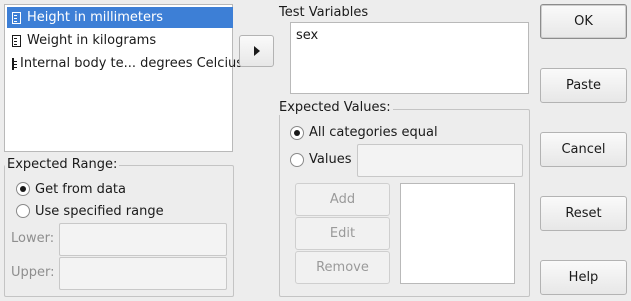 The width and height of the screenshot is (631, 301). What do you see at coordinates (297, 160) in the screenshot?
I see `values-radio` at bounding box center [297, 160].